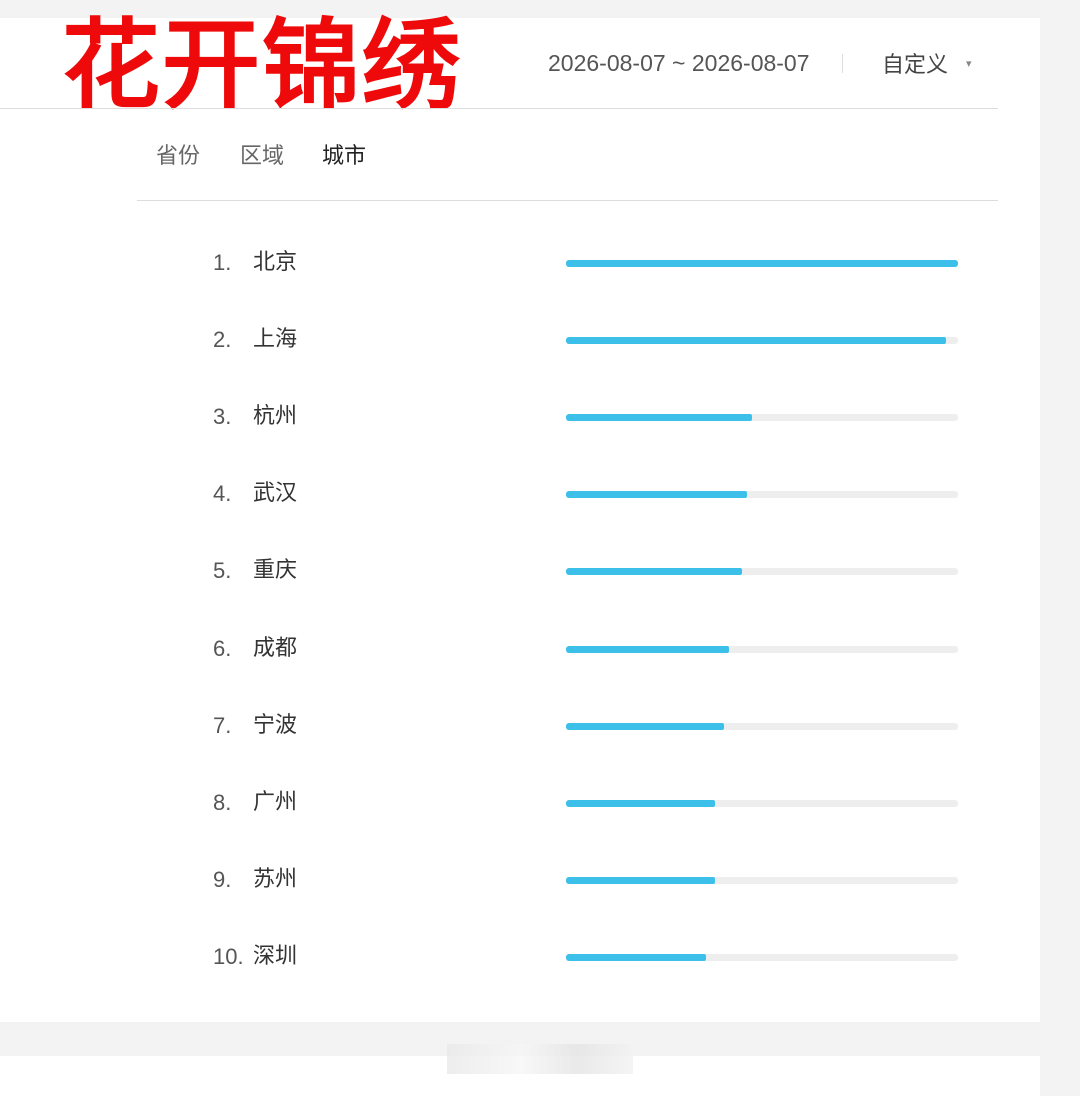 This screenshot has height=1096, width=1080. I want to click on rank-number: 6., so click(222, 648).